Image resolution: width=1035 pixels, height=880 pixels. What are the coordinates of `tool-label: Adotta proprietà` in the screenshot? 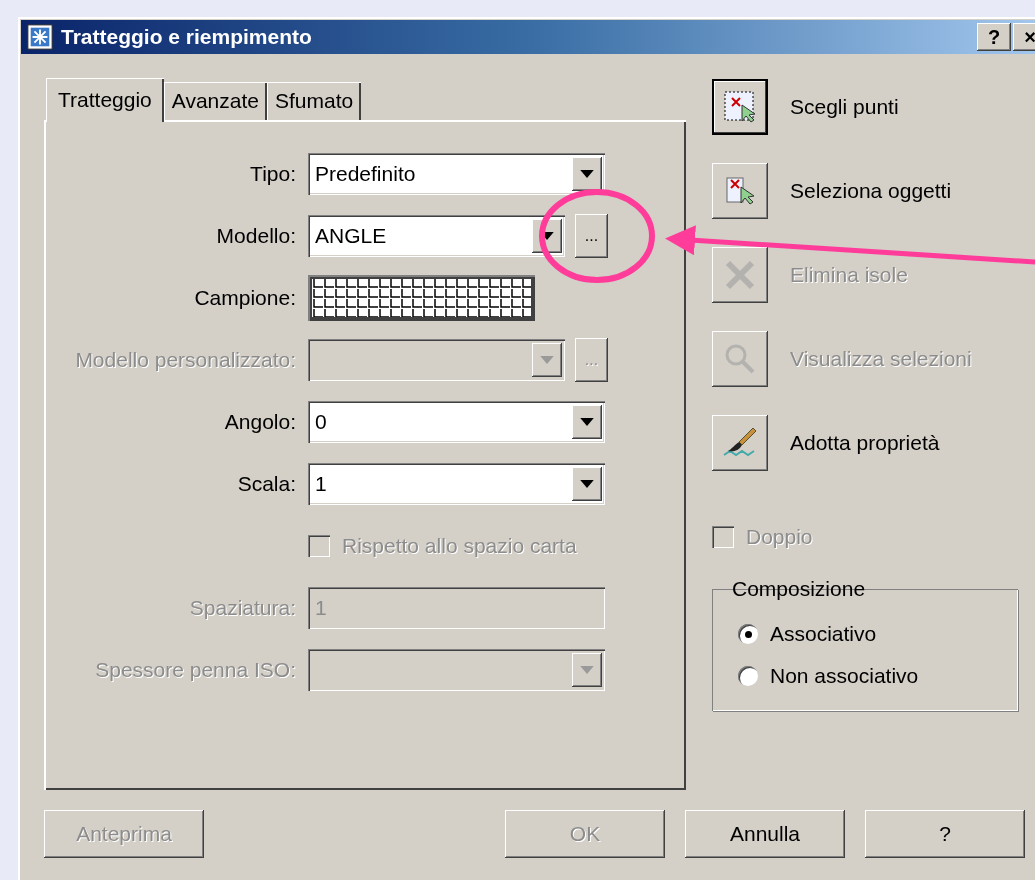 It's located at (865, 443).